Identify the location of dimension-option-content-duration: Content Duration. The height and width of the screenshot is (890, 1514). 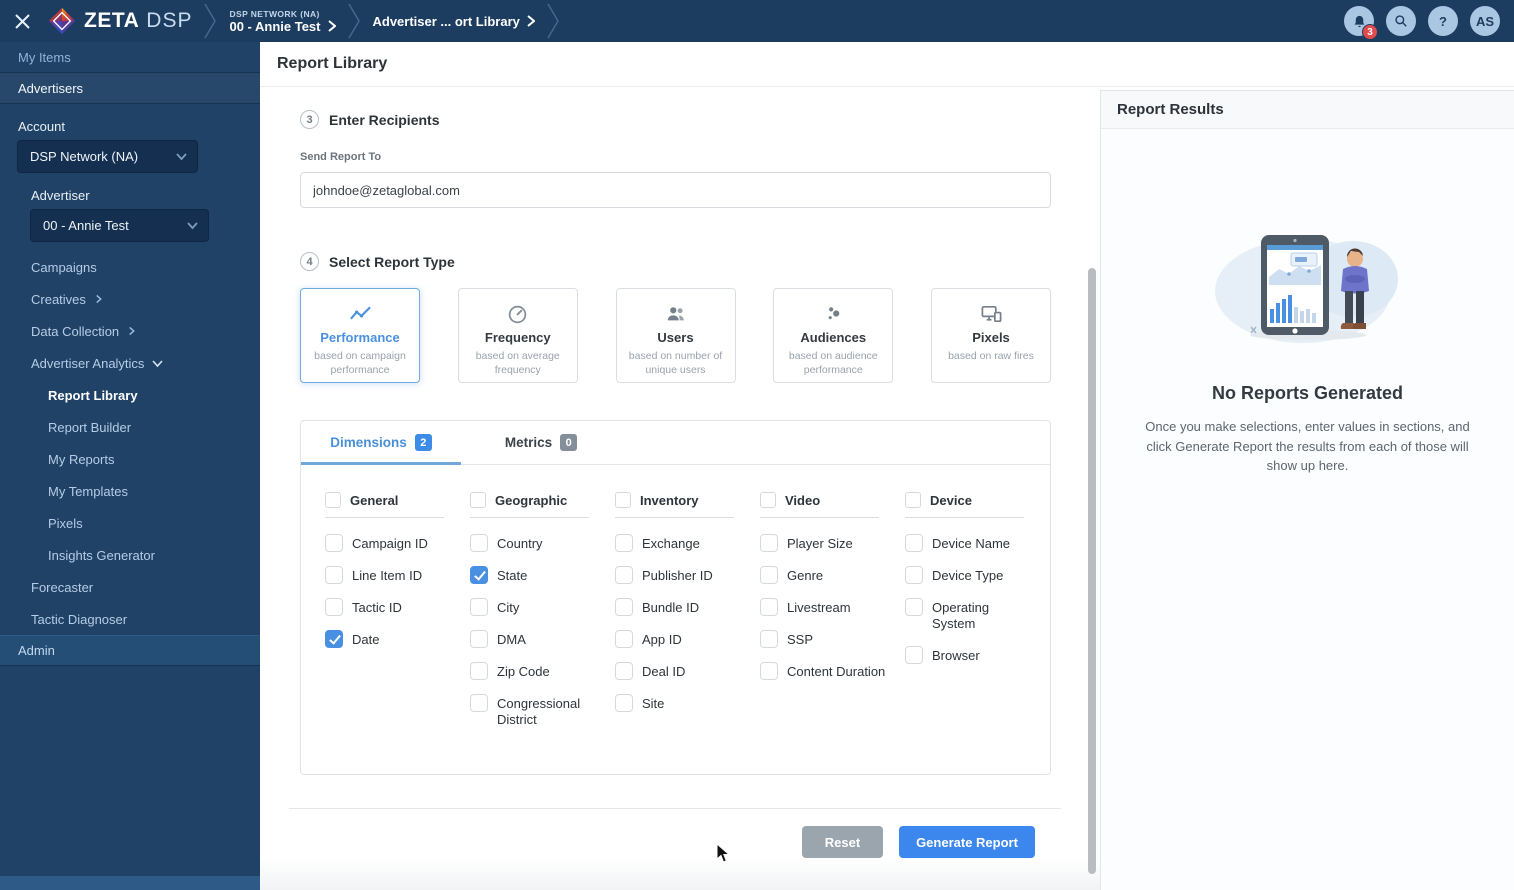
(832, 671).